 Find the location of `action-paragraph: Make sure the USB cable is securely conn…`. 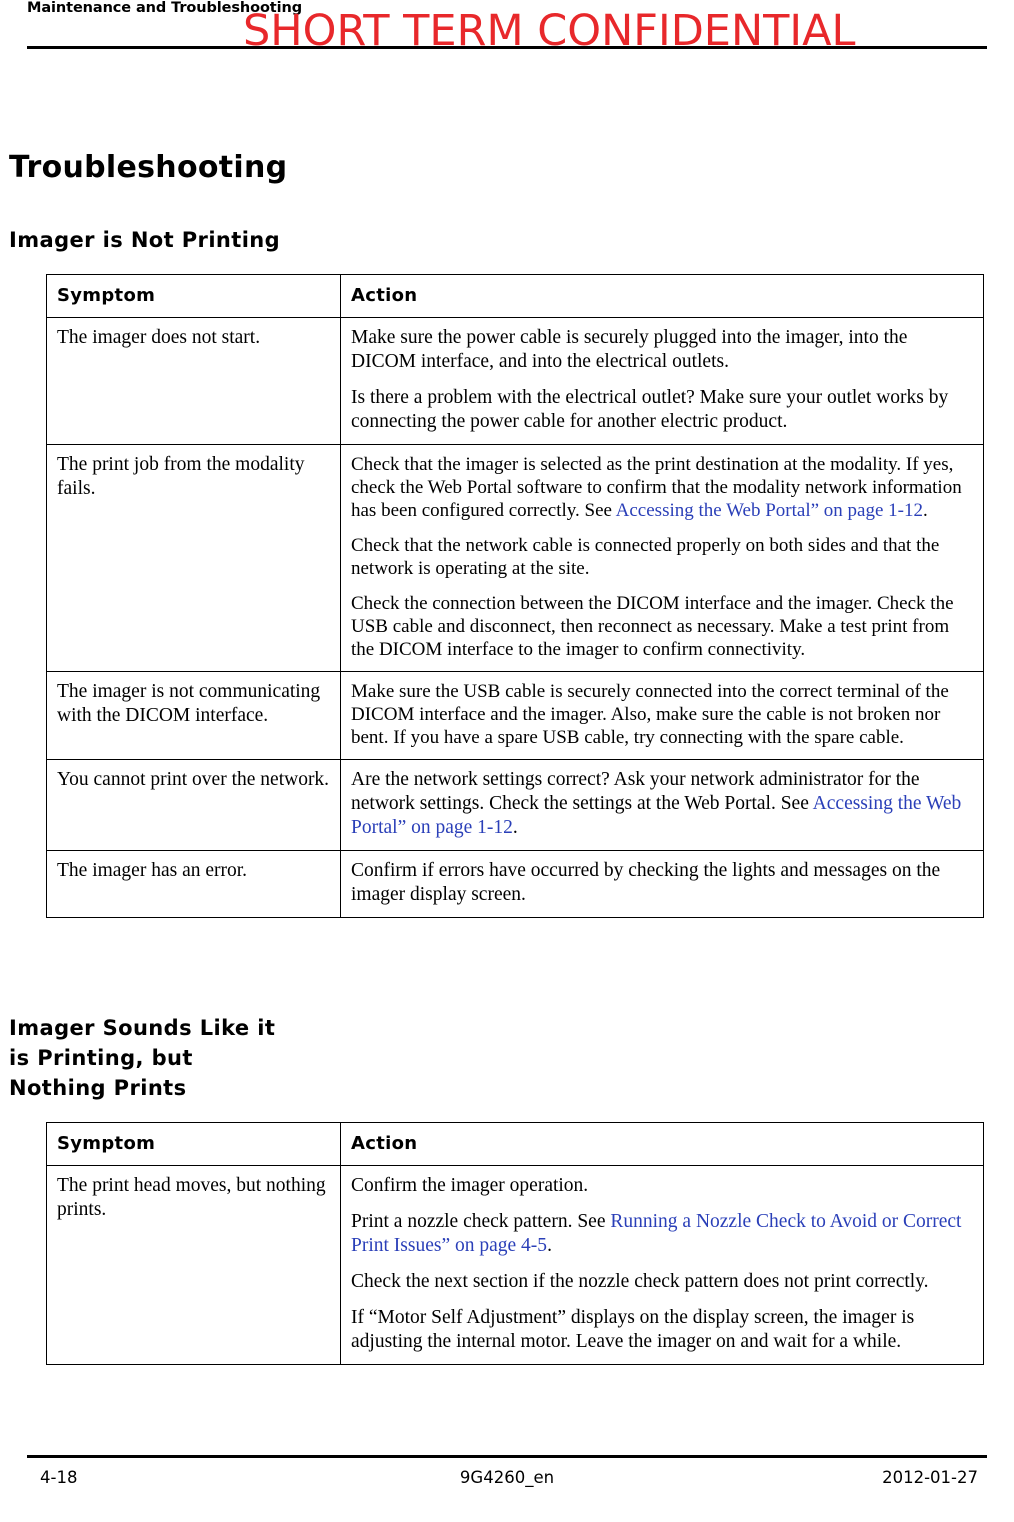

action-paragraph: Make sure the USB cable is securely conn… is located at coordinates (650, 714).